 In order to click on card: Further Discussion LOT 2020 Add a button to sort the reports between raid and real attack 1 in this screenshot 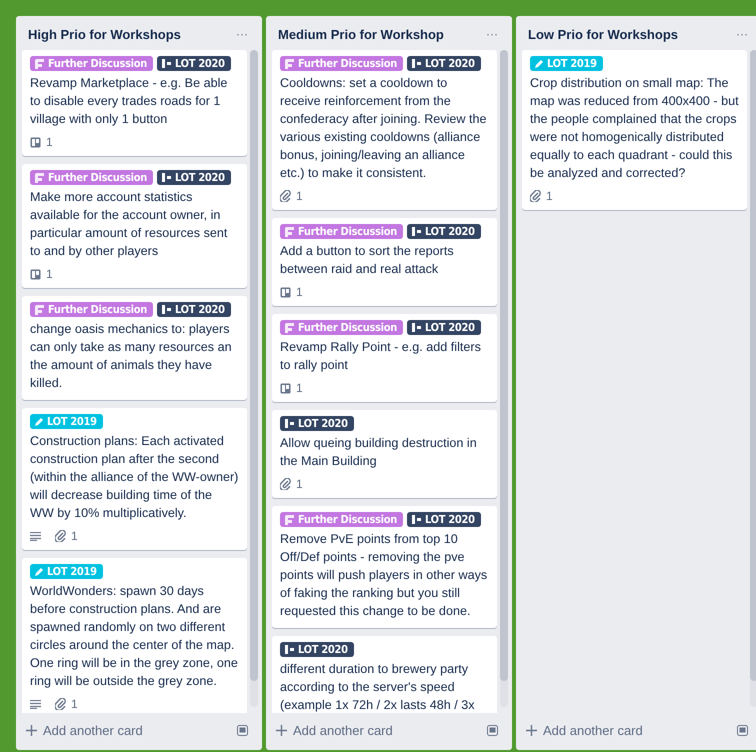, I will do `click(384, 262)`.